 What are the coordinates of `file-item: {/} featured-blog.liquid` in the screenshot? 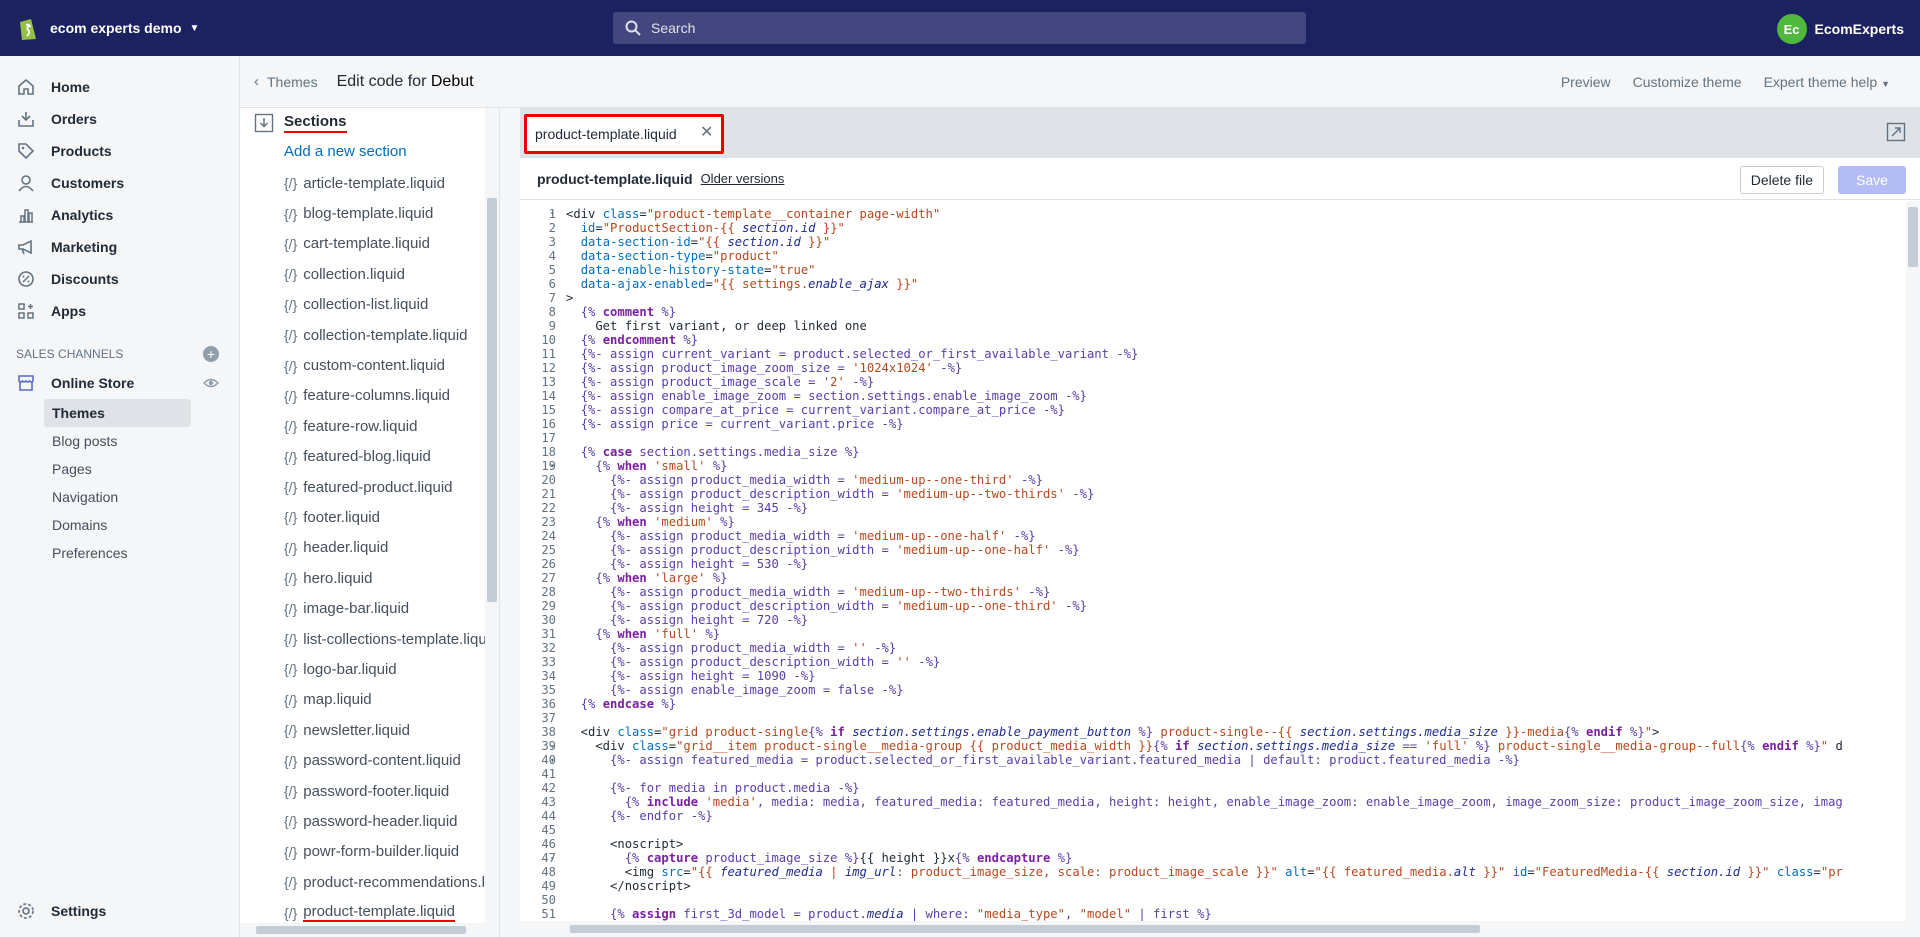 It's located at (391, 457).